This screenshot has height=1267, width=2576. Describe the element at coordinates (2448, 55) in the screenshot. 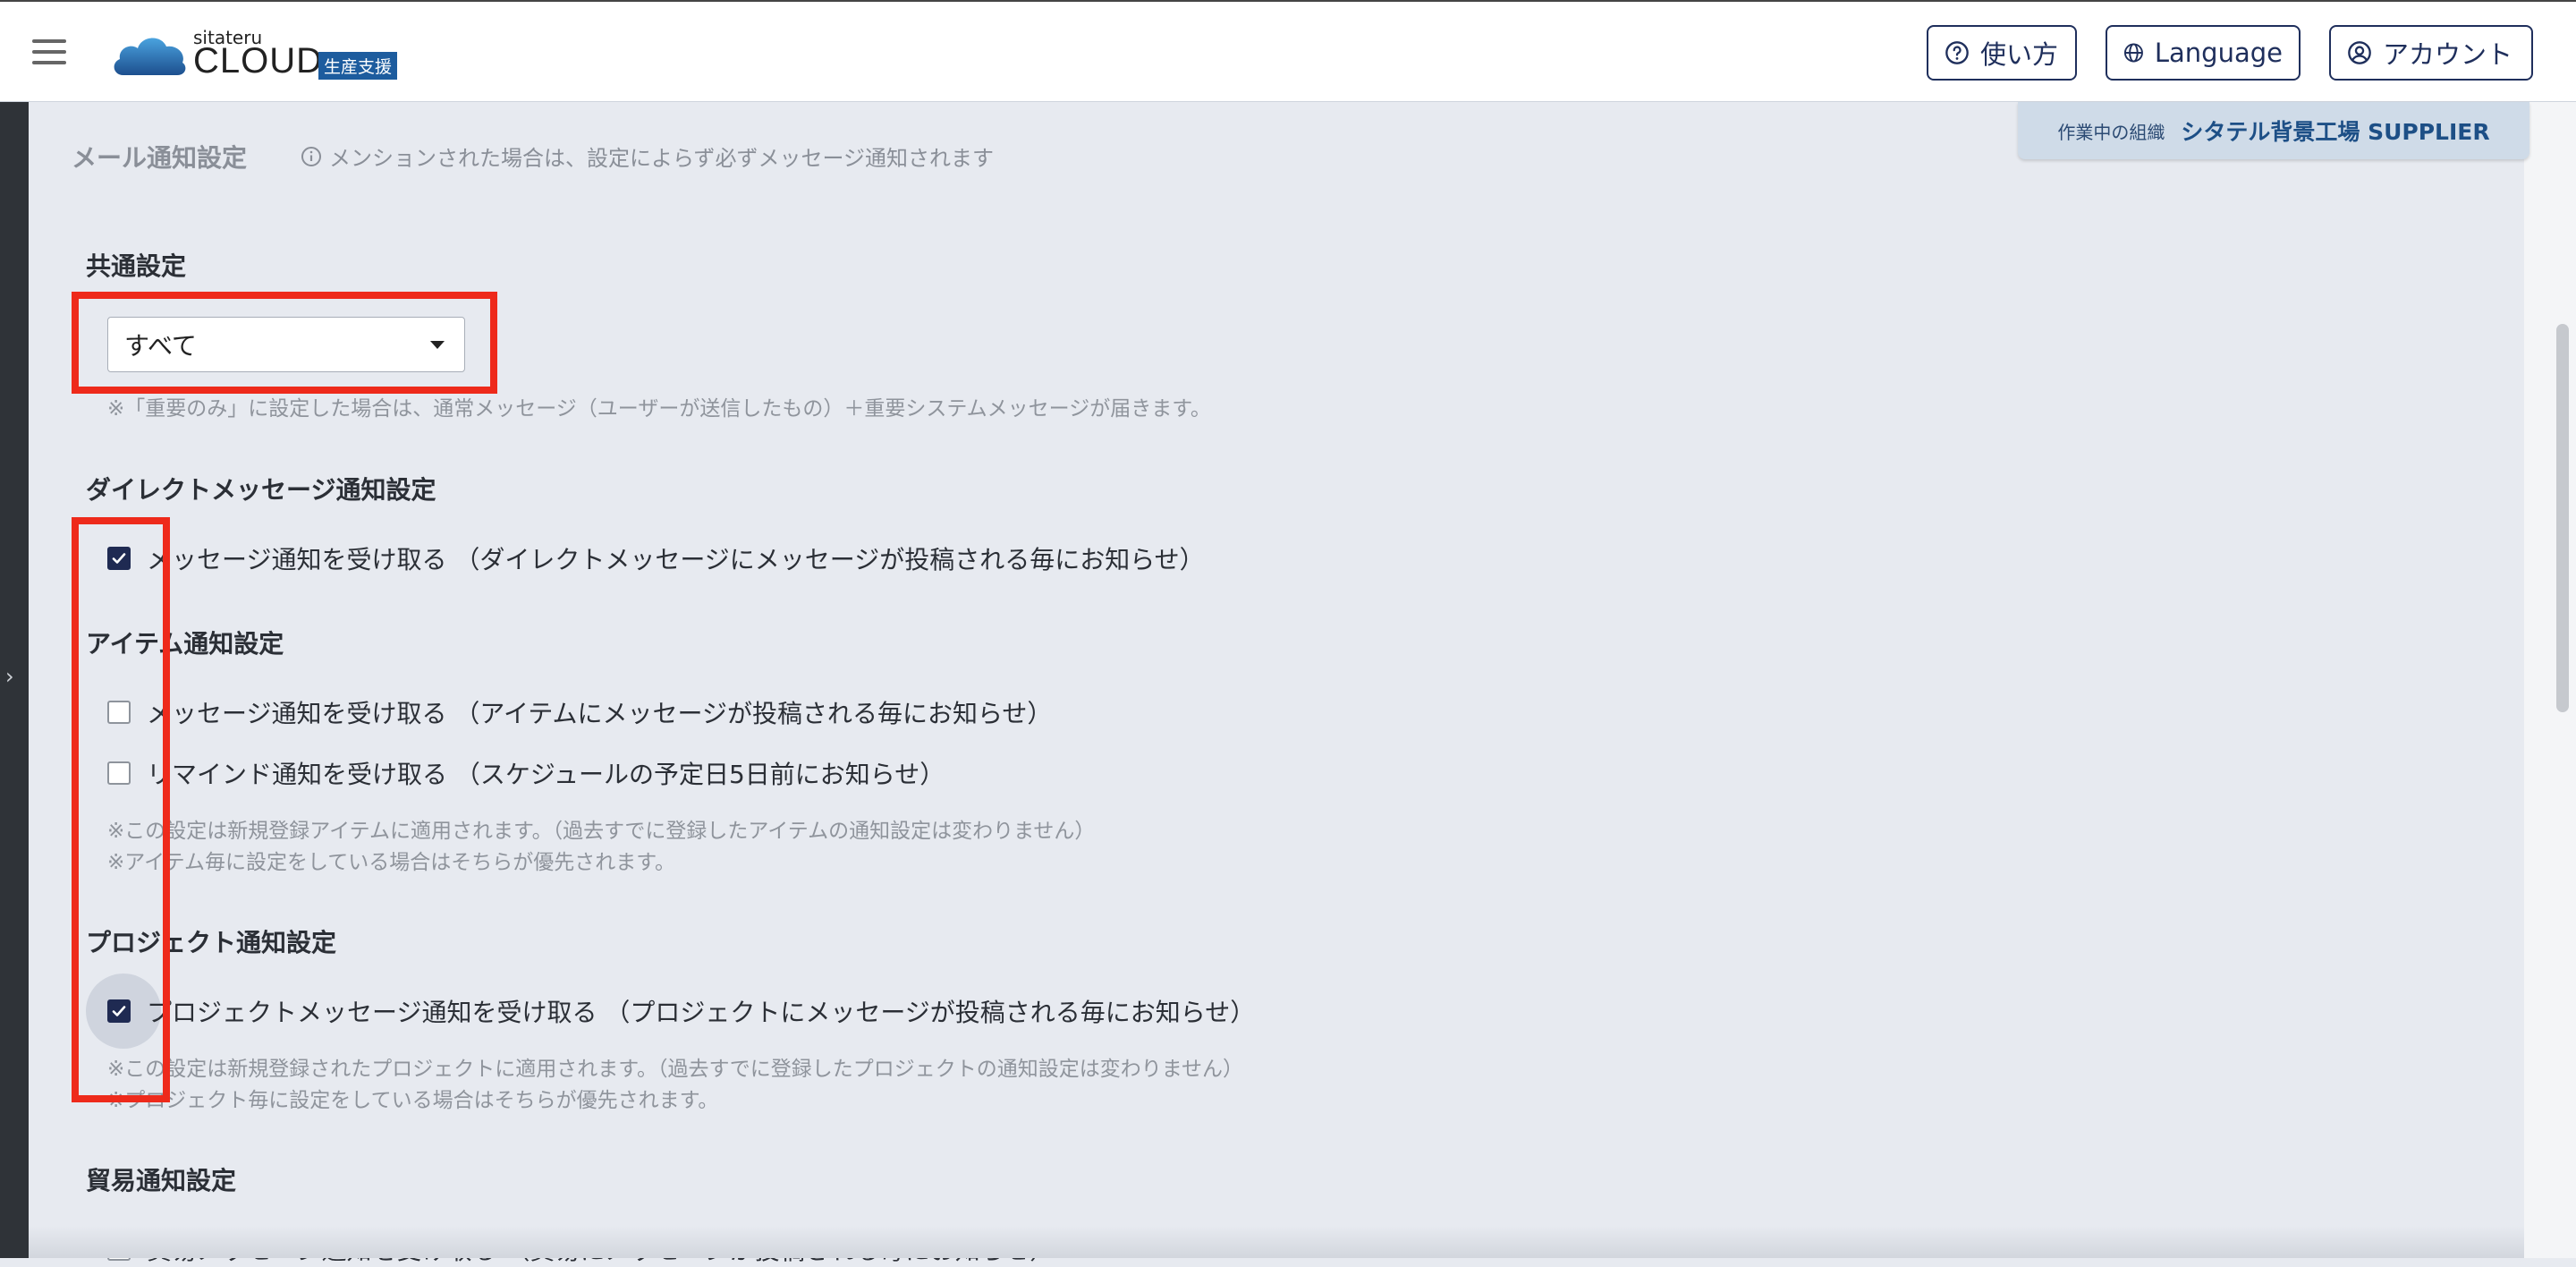

I see `account-label: アカウント` at that location.